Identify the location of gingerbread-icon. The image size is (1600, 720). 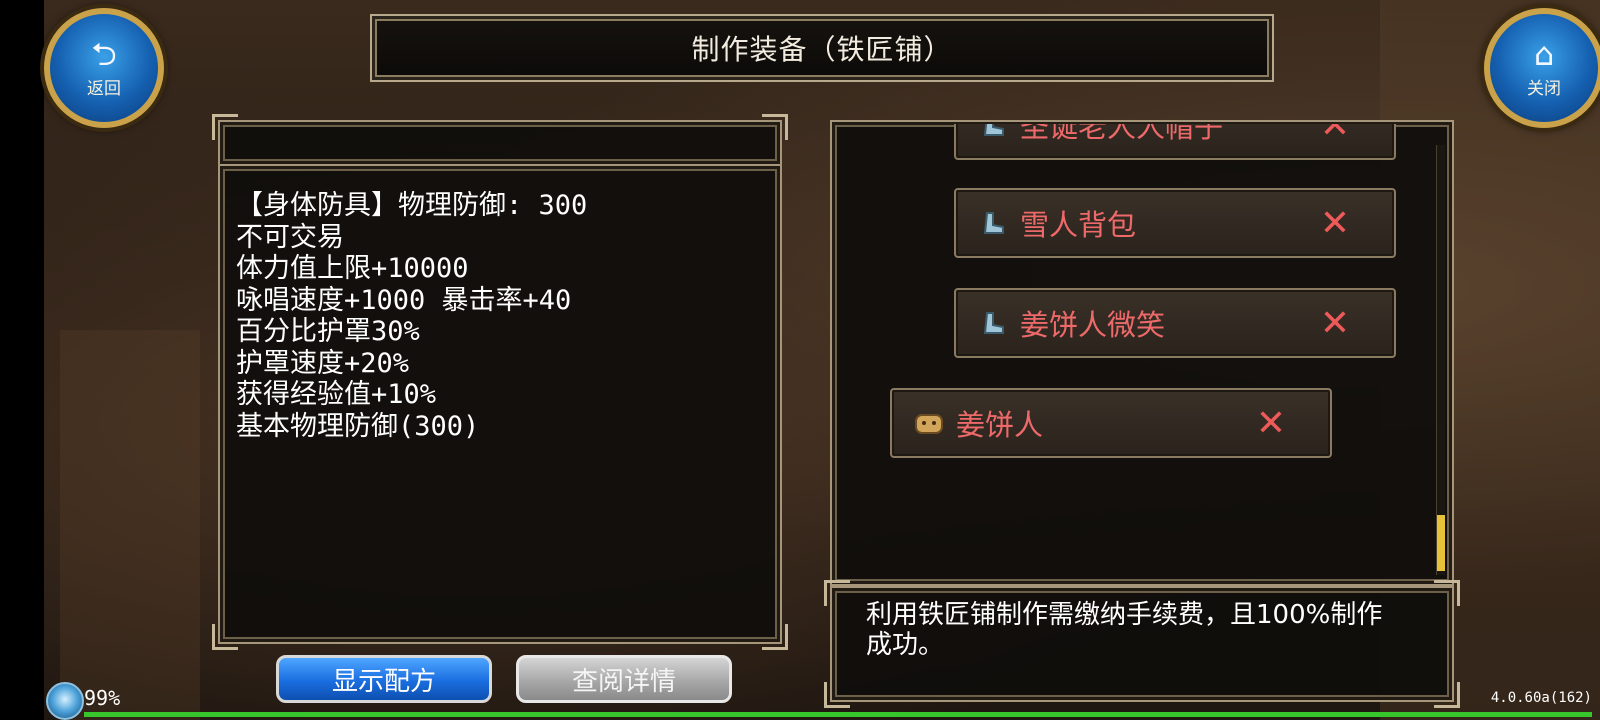
(929, 423).